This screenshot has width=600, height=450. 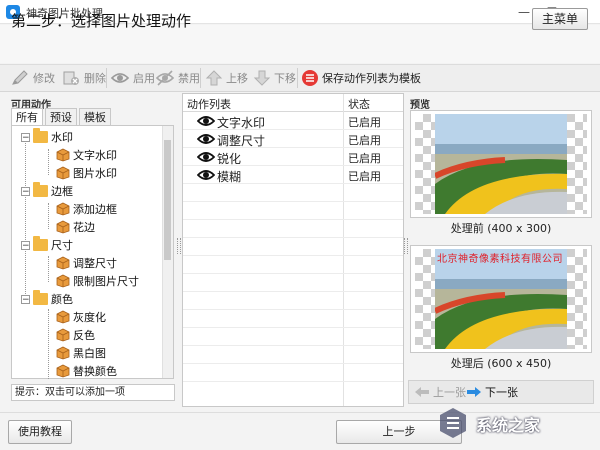 I want to click on right-splitter-handle, so click(x=406, y=246).